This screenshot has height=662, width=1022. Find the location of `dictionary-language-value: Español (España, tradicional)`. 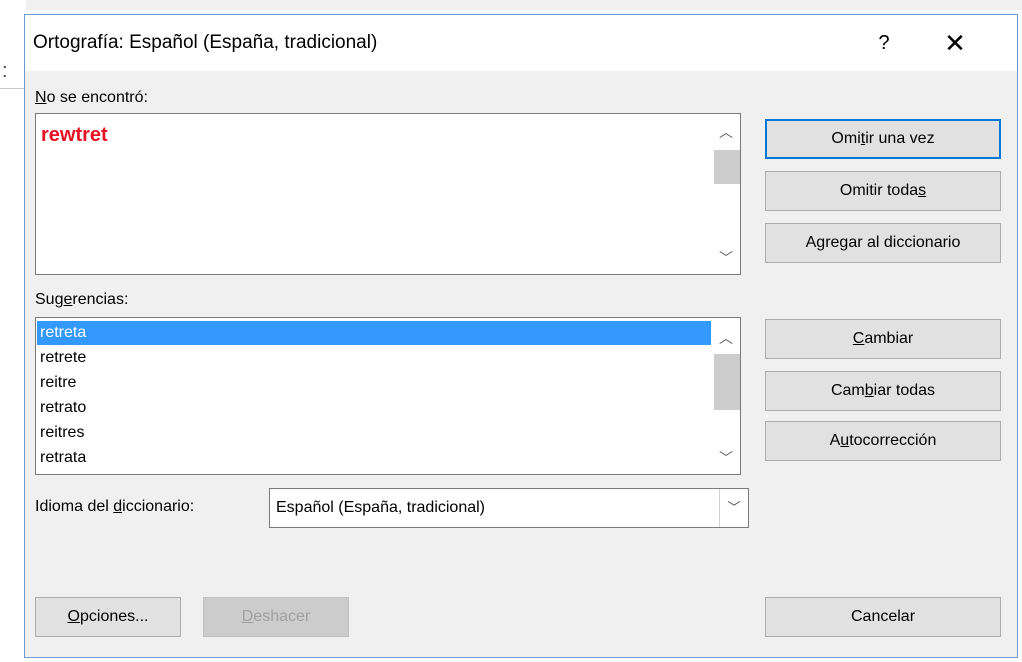

dictionary-language-value: Español (España, tradicional) is located at coordinates (381, 507).